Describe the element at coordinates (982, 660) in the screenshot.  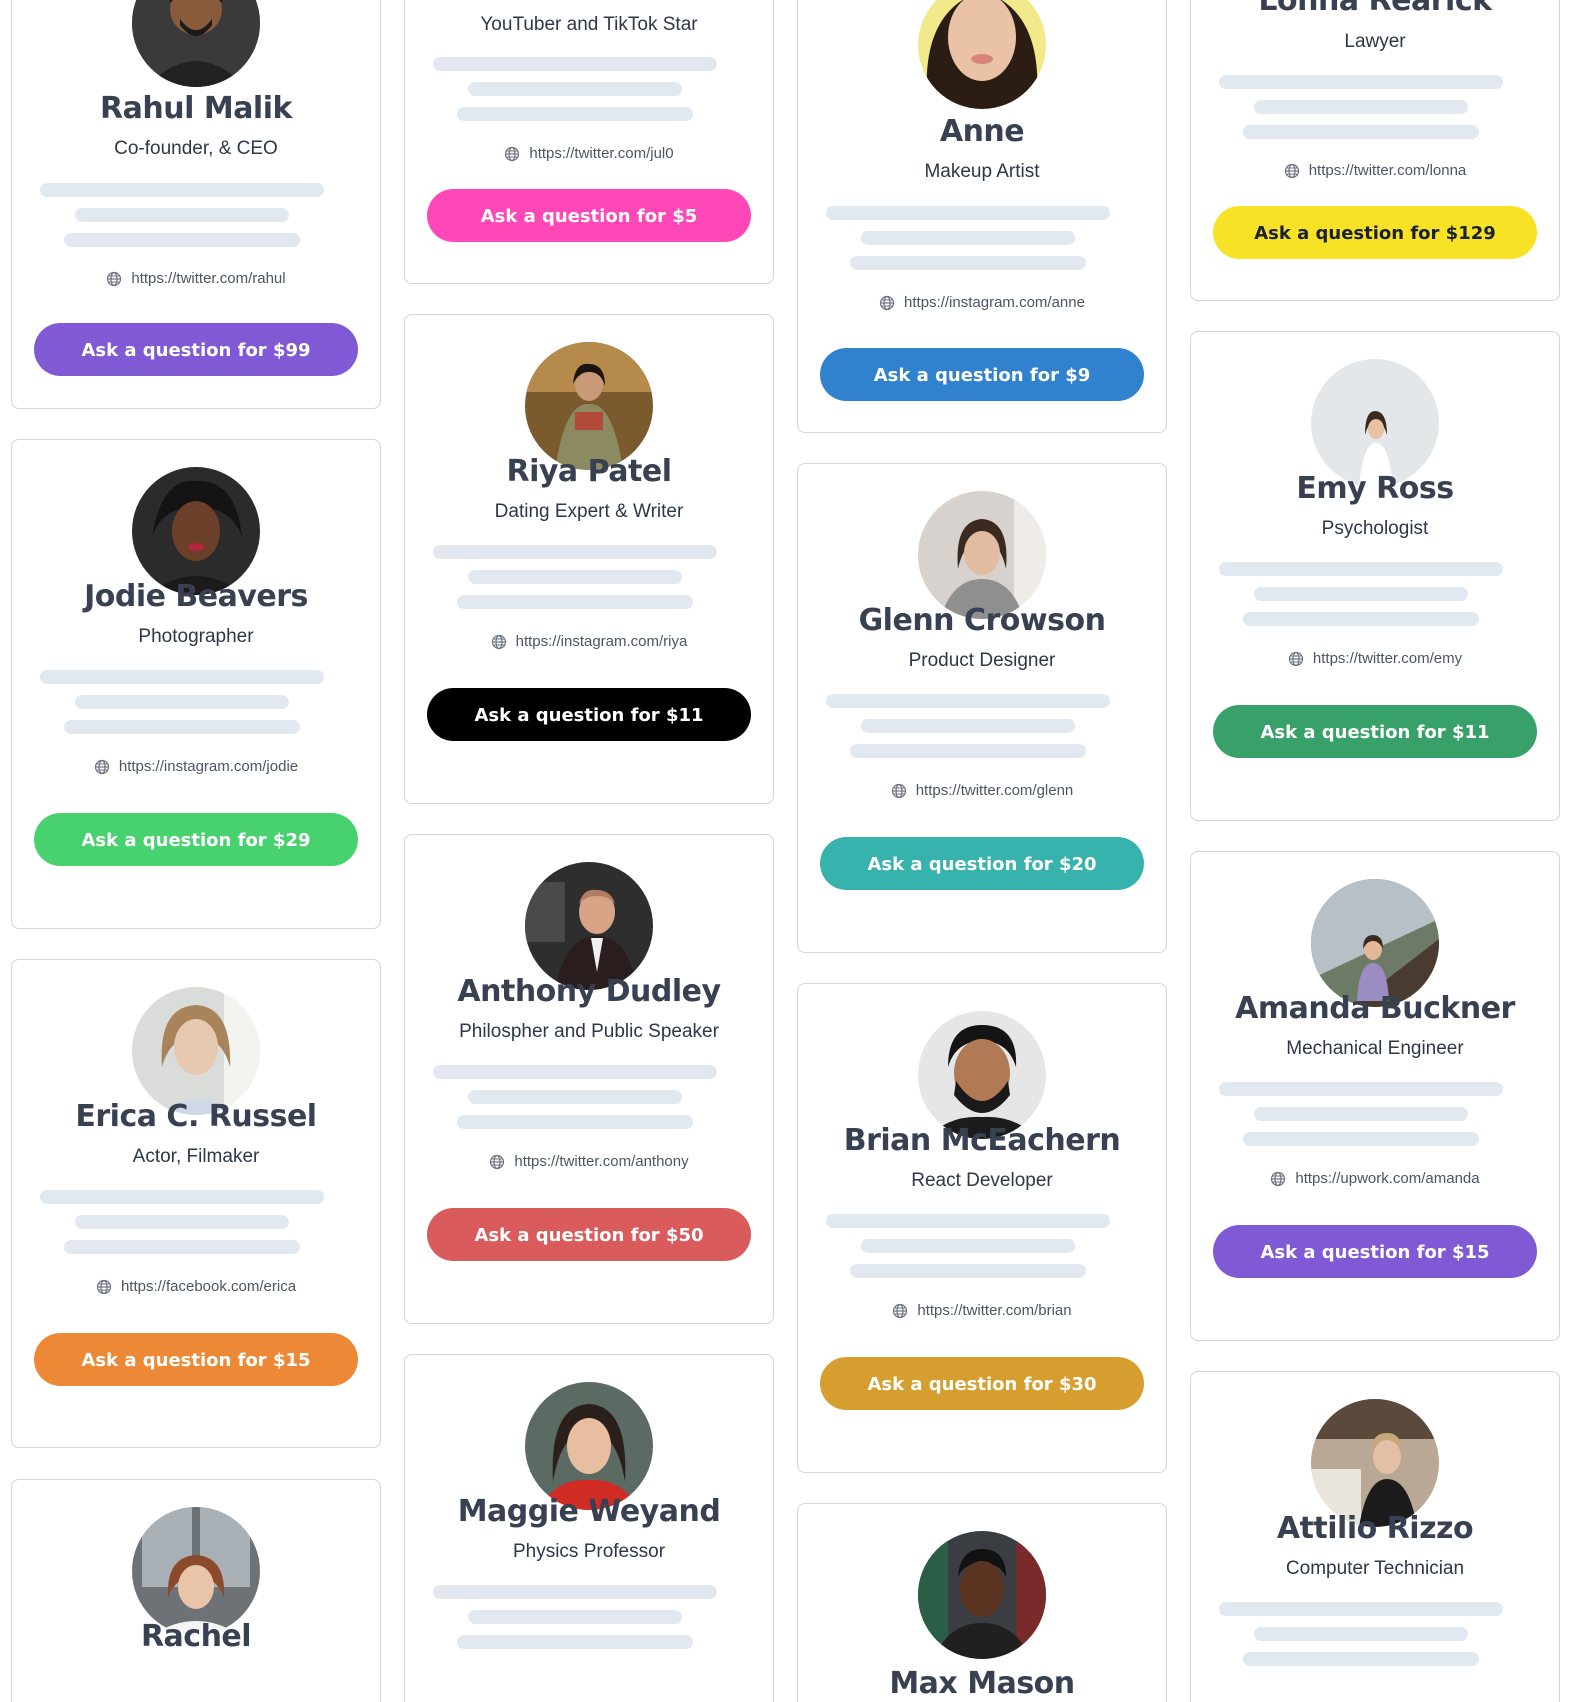
I see `profile-role: Product Designer` at that location.